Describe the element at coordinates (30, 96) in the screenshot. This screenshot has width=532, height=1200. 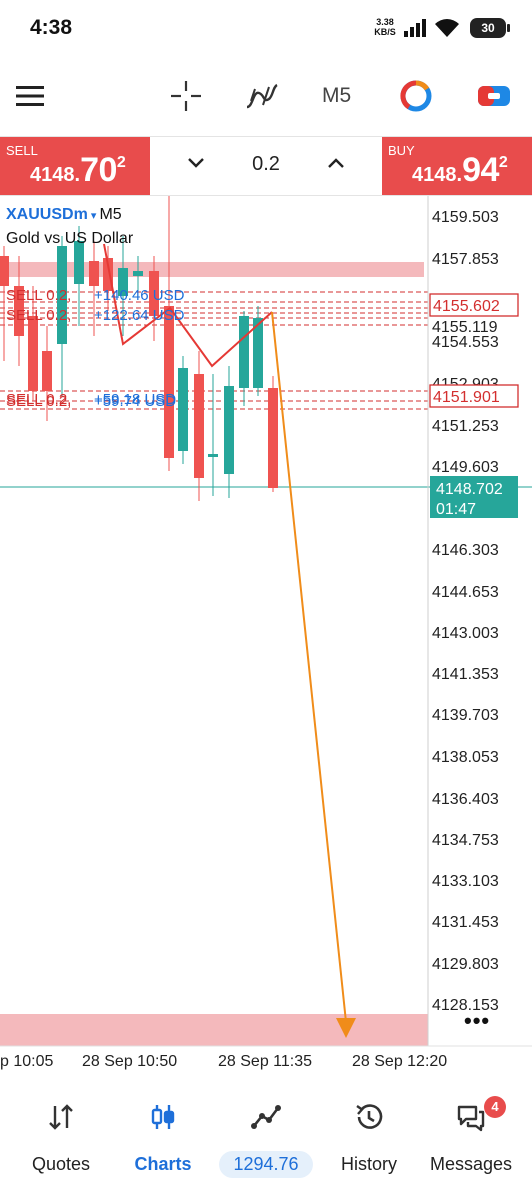
I see `hamburger-menu-icon` at that location.